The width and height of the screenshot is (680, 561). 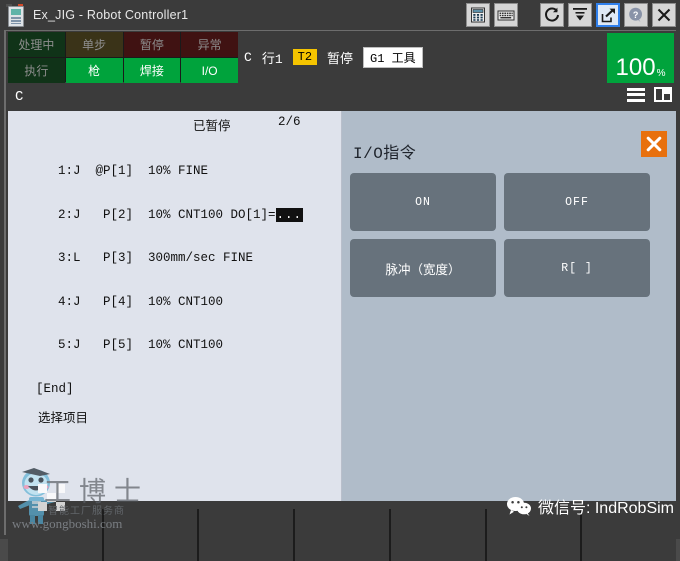 What do you see at coordinates (340, 15) in the screenshot?
I see `title-bar: Ex_JIG - Robot Controller1 ?` at bounding box center [340, 15].